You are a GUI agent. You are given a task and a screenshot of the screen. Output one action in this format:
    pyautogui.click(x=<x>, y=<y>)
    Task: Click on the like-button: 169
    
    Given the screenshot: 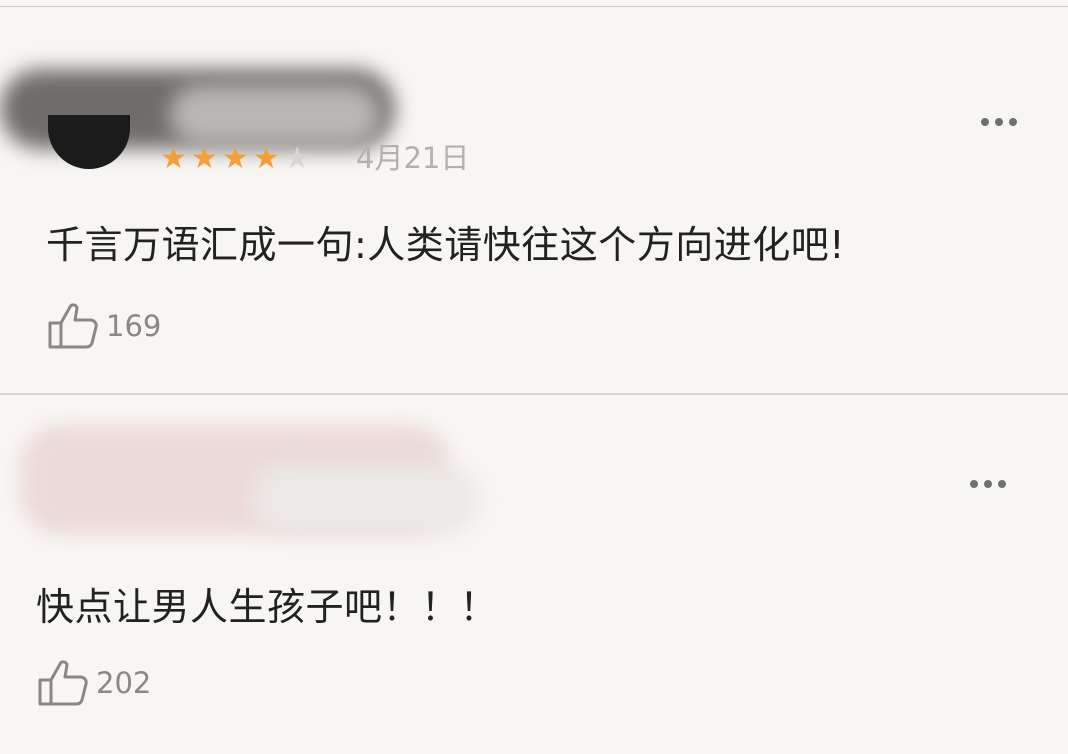 What is the action you would take?
    pyautogui.click(x=103, y=326)
    